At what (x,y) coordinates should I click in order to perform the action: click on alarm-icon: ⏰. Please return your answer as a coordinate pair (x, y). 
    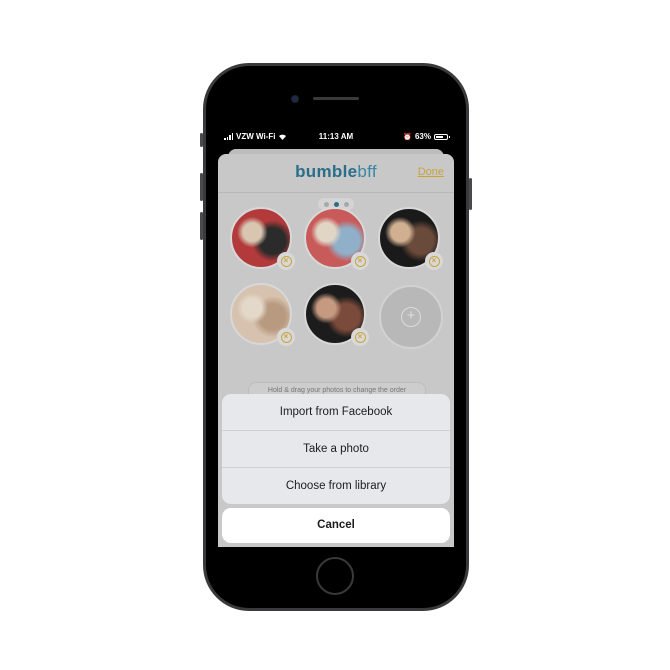
    Looking at the image, I should click on (407, 137).